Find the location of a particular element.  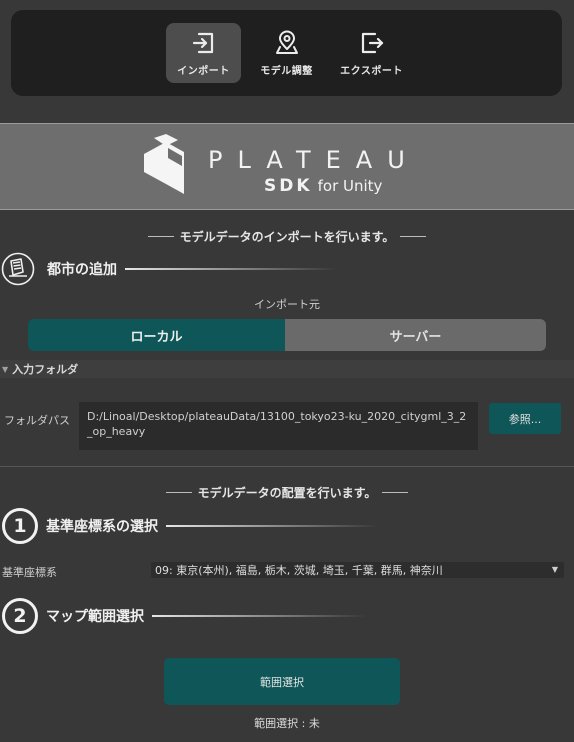

import-tab-button: インポート is located at coordinates (203, 53).